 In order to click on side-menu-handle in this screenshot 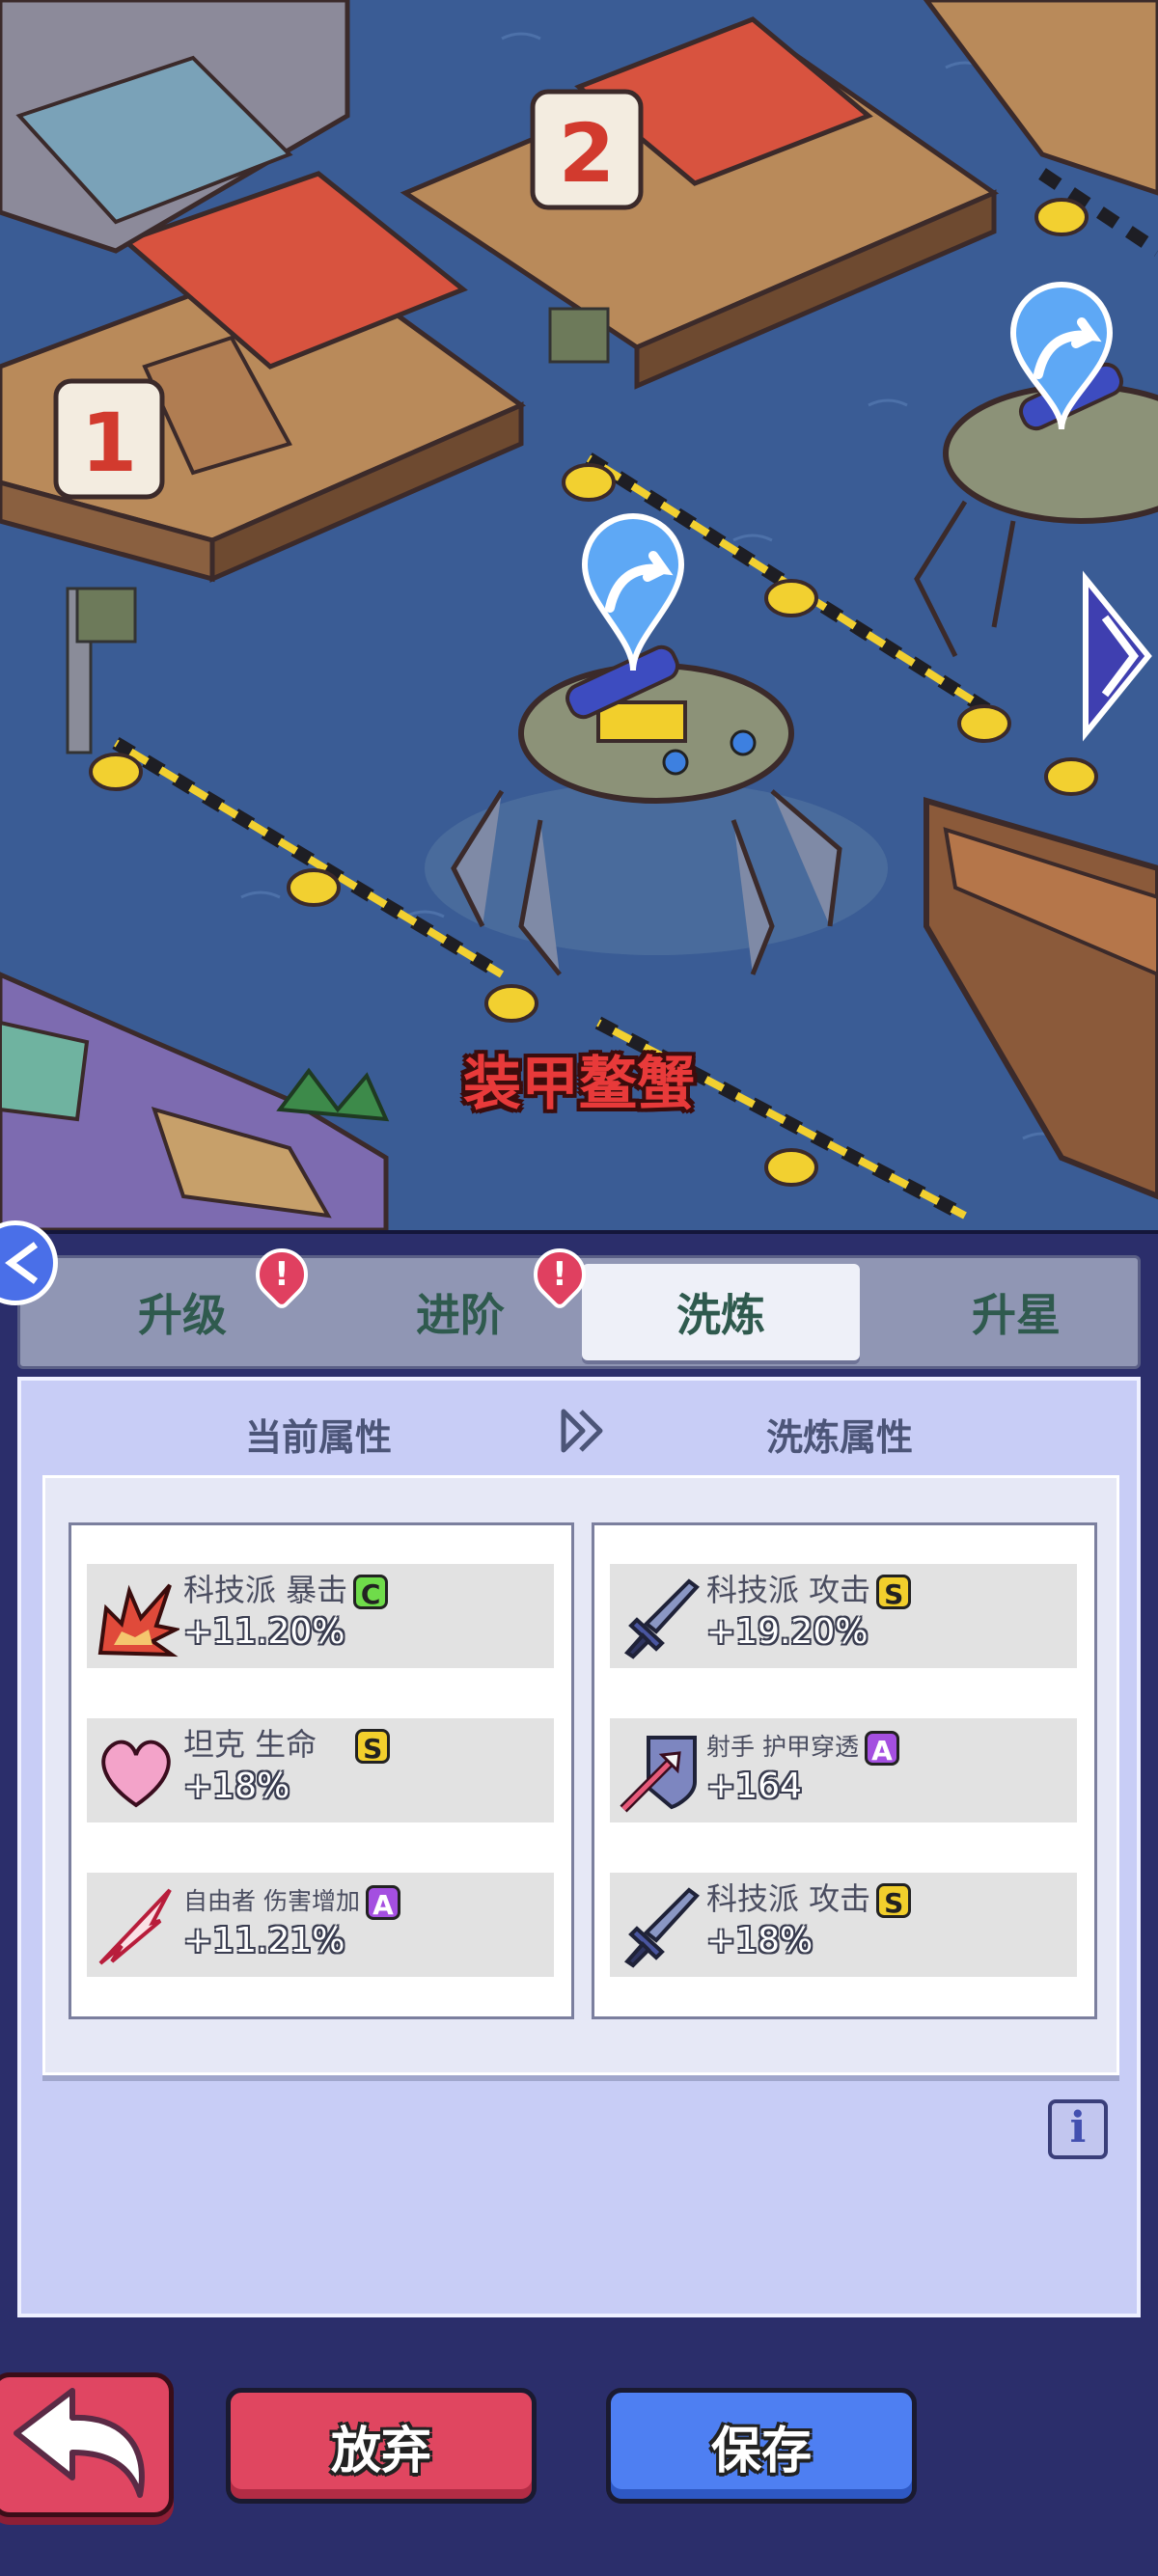, I will do `click(29, 1262)`.